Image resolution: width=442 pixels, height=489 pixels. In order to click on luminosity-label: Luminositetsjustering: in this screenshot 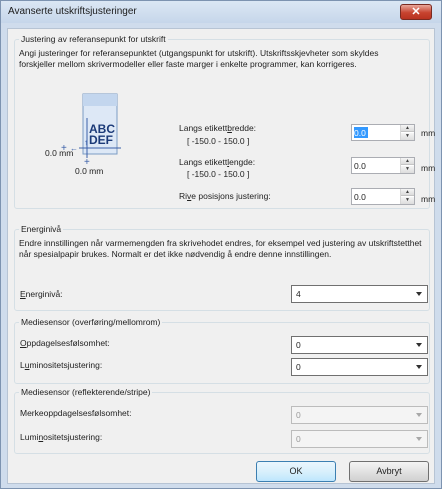, I will do `click(61, 365)`.